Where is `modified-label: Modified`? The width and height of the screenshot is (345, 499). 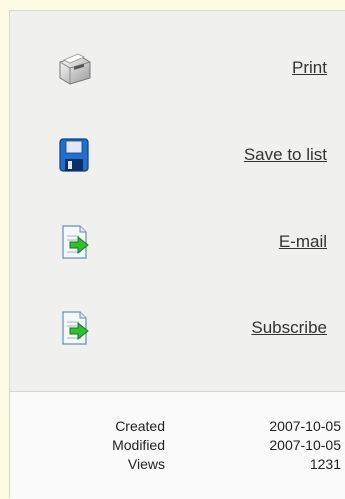
modified-label: Modified is located at coordinates (138, 445).